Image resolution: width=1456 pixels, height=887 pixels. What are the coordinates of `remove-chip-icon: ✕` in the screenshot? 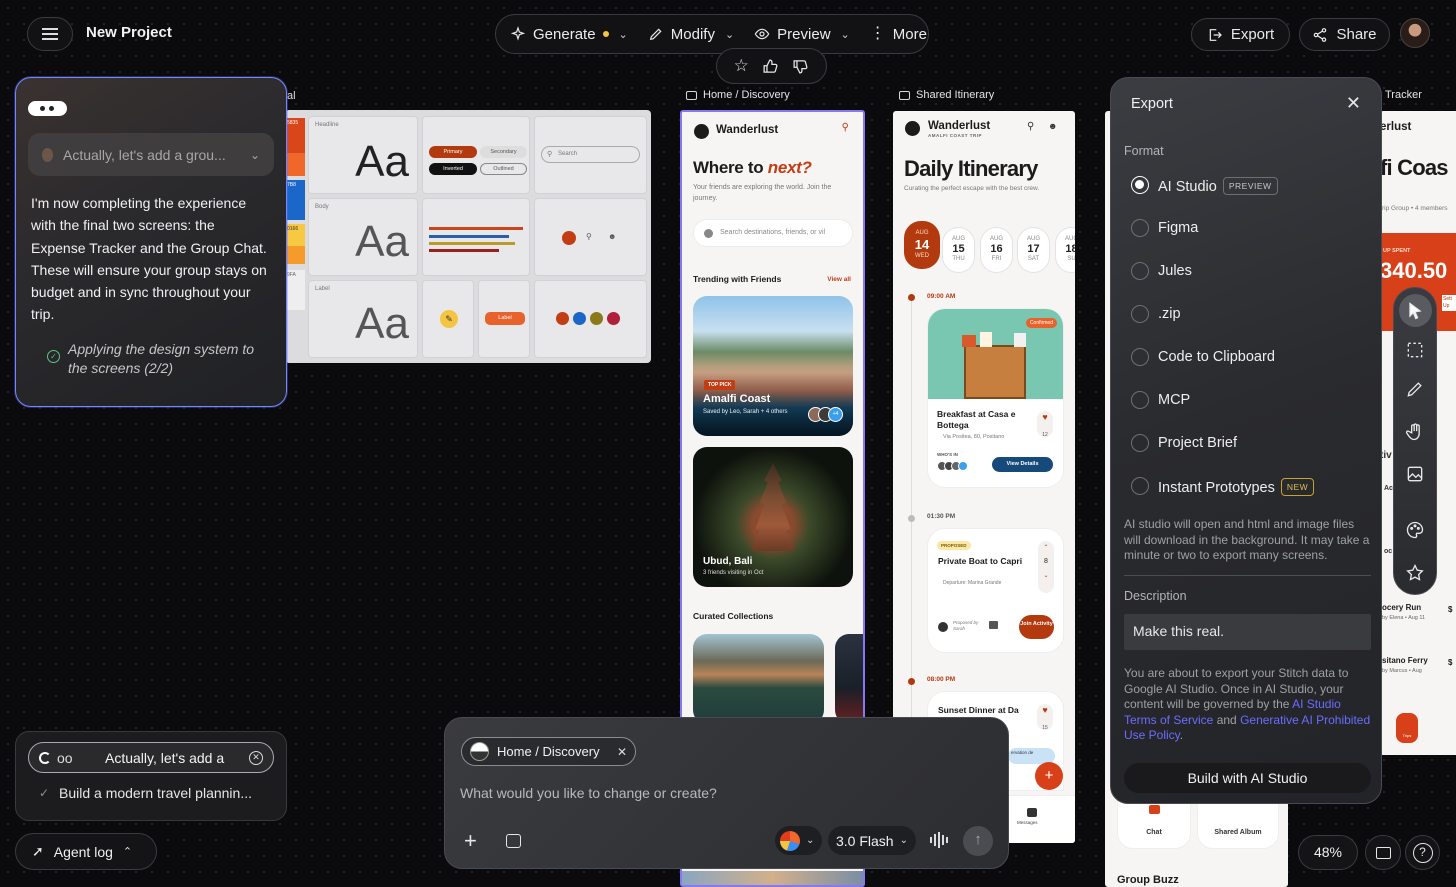 It's located at (622, 752).